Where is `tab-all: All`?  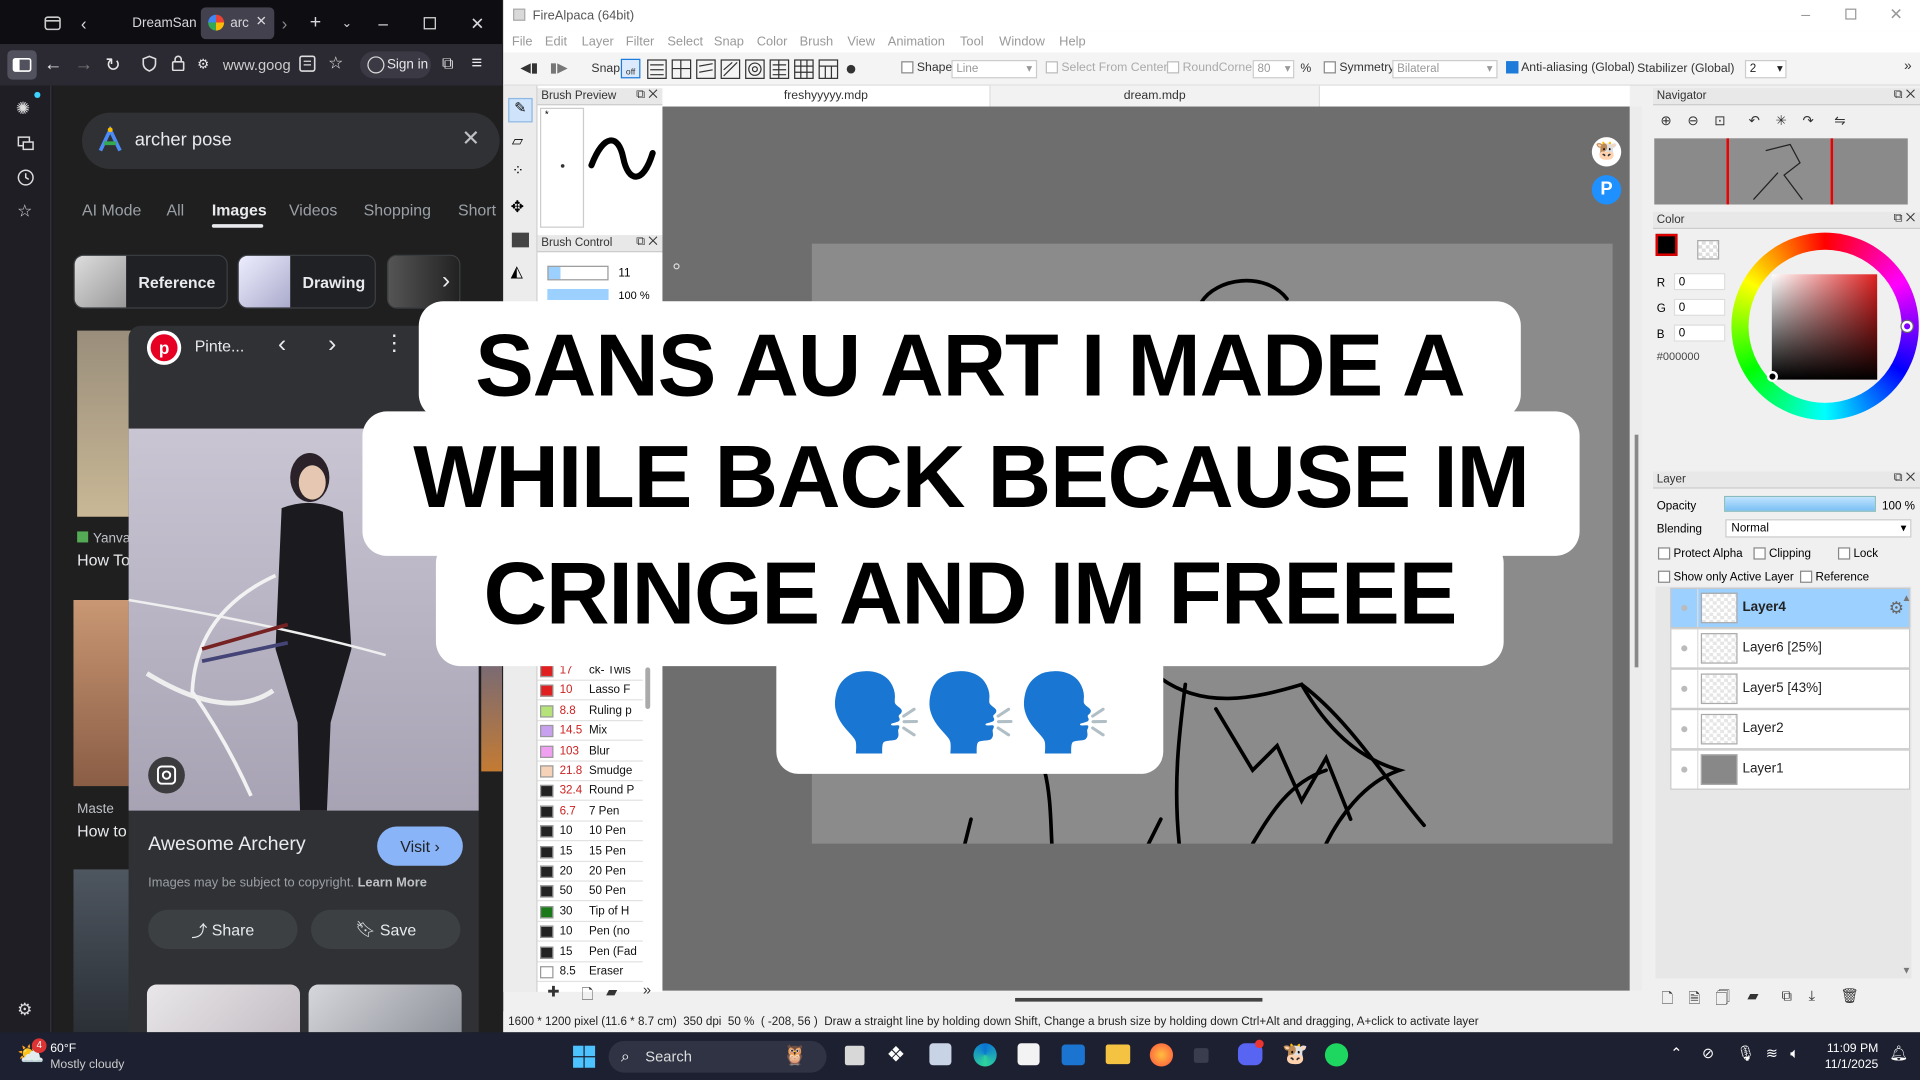
tab-all: All is located at coordinates (176, 210).